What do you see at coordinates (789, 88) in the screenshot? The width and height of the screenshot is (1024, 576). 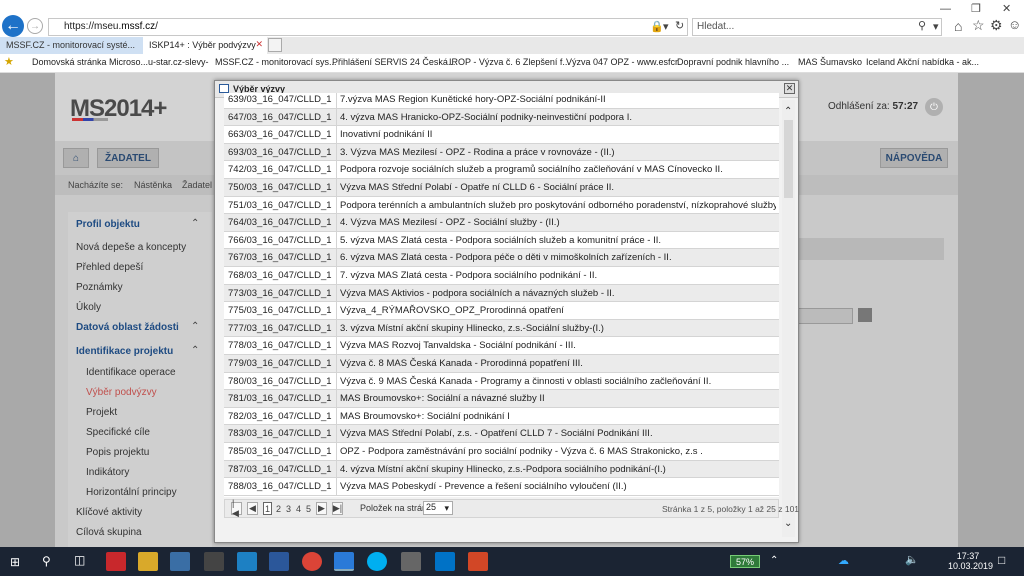 I see `dialog-close-button: ✕` at bounding box center [789, 88].